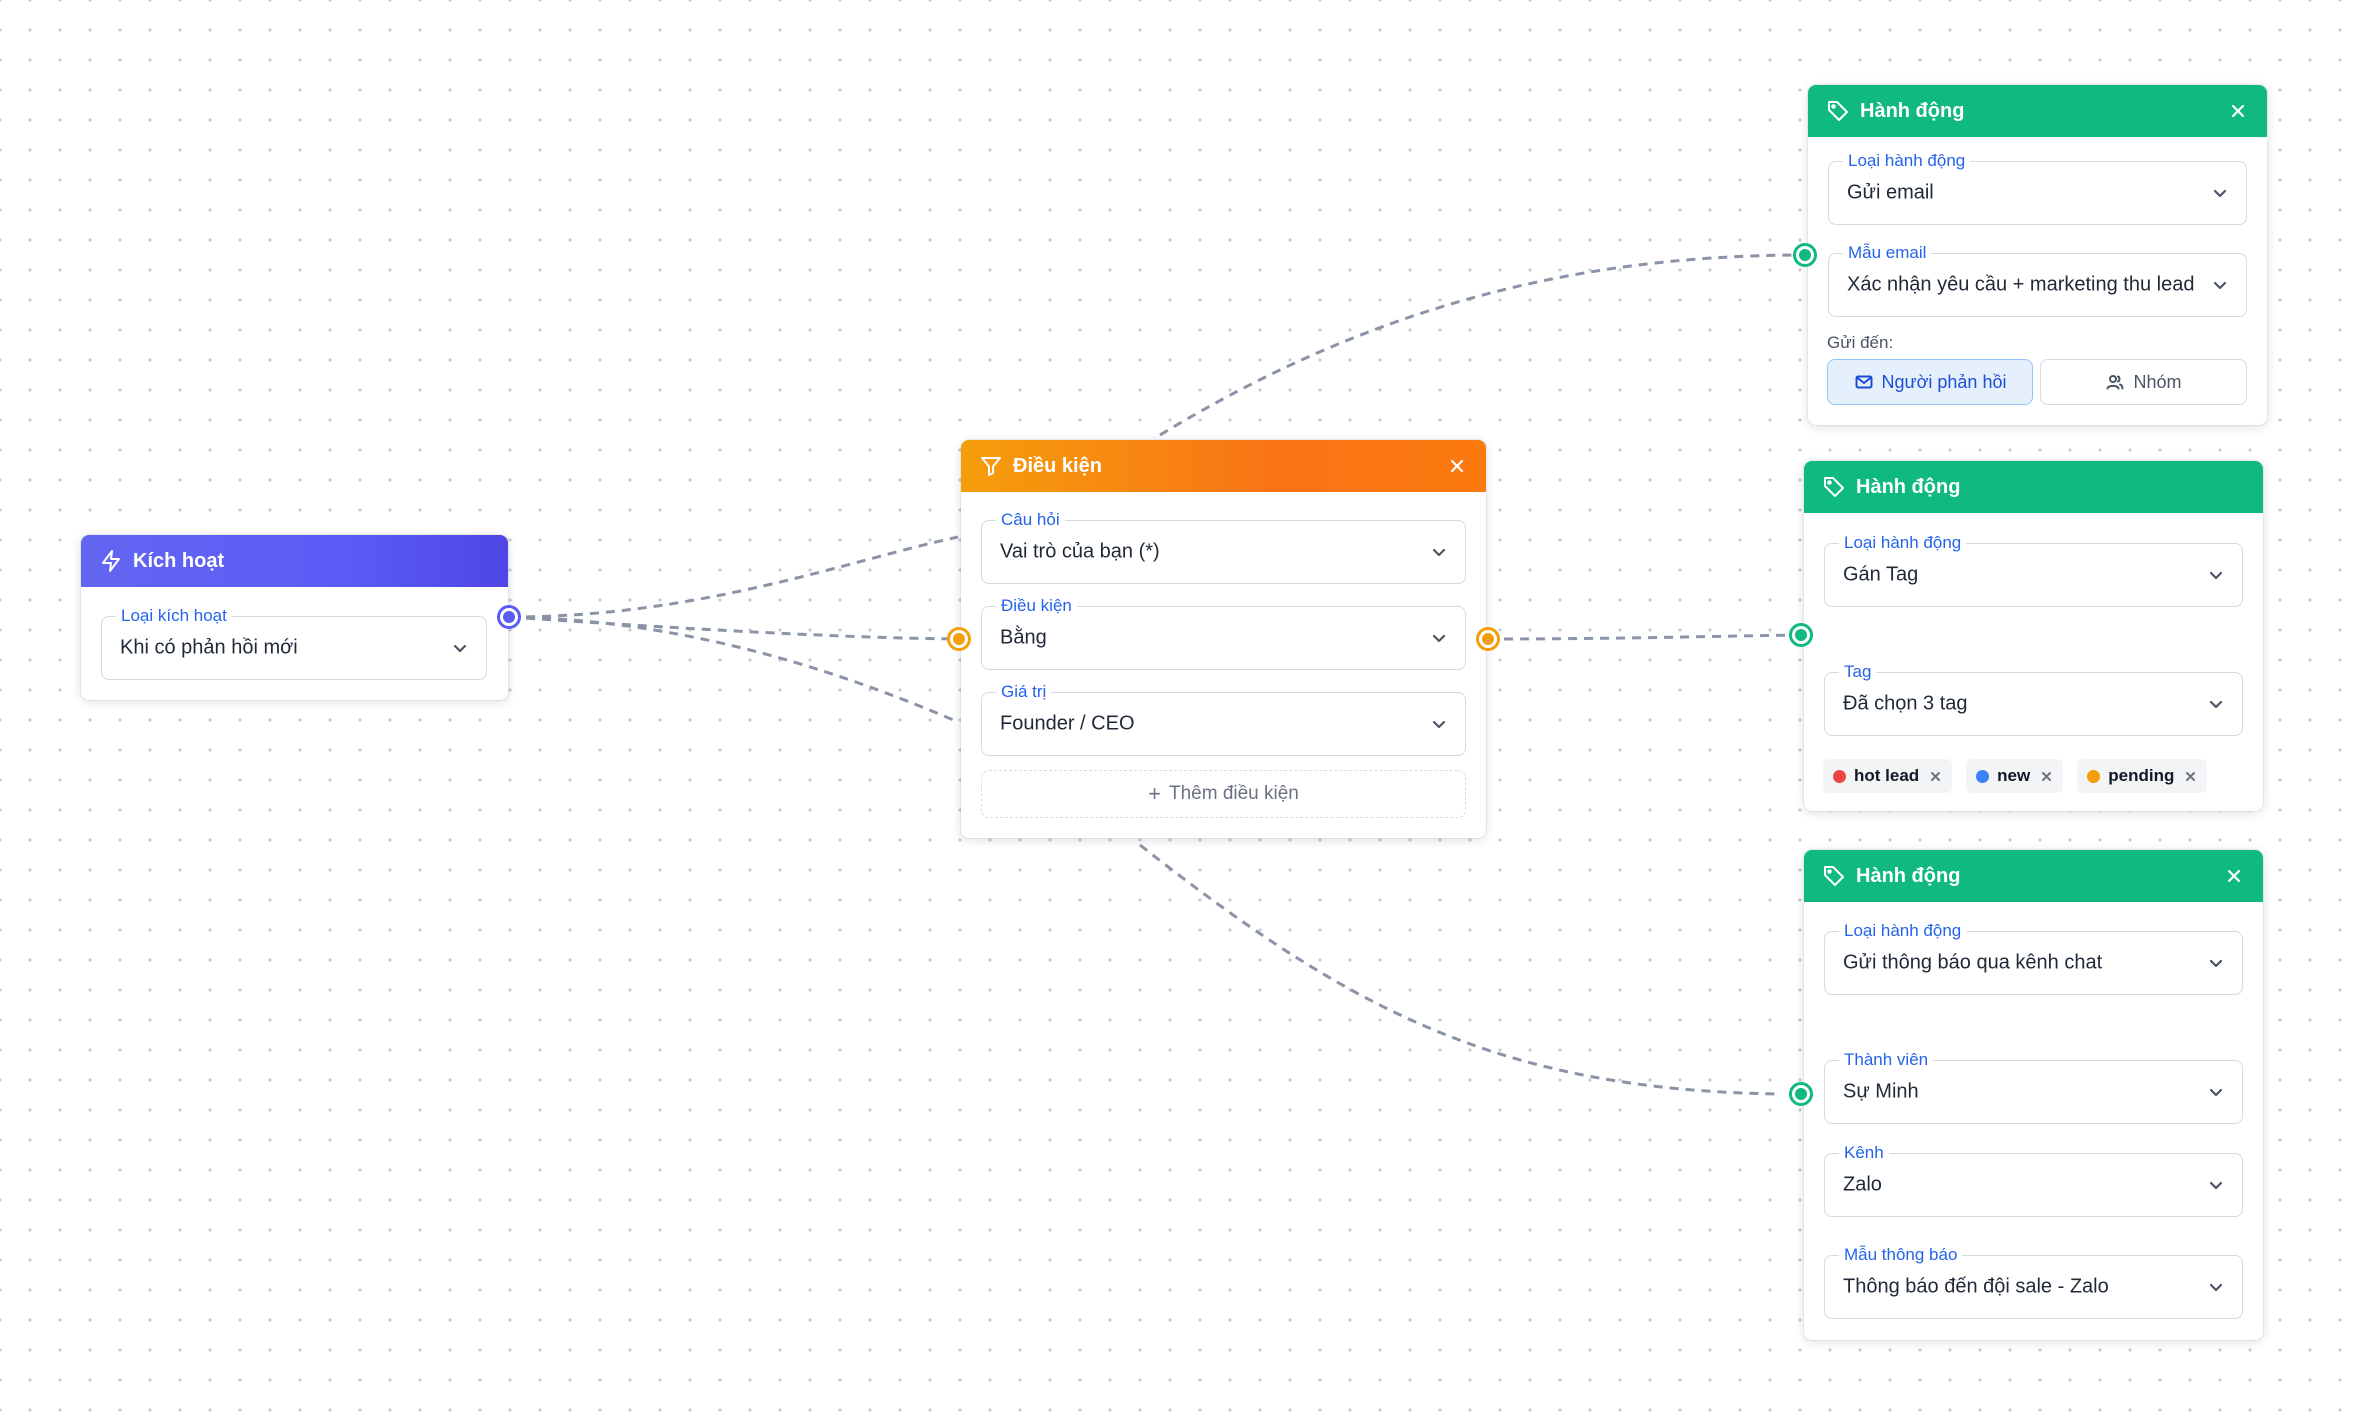 The width and height of the screenshot is (2365, 1427). What do you see at coordinates (1976, 1286) in the screenshot?
I see `notification-template-value: Thông báo đến đội sale - Zalo` at bounding box center [1976, 1286].